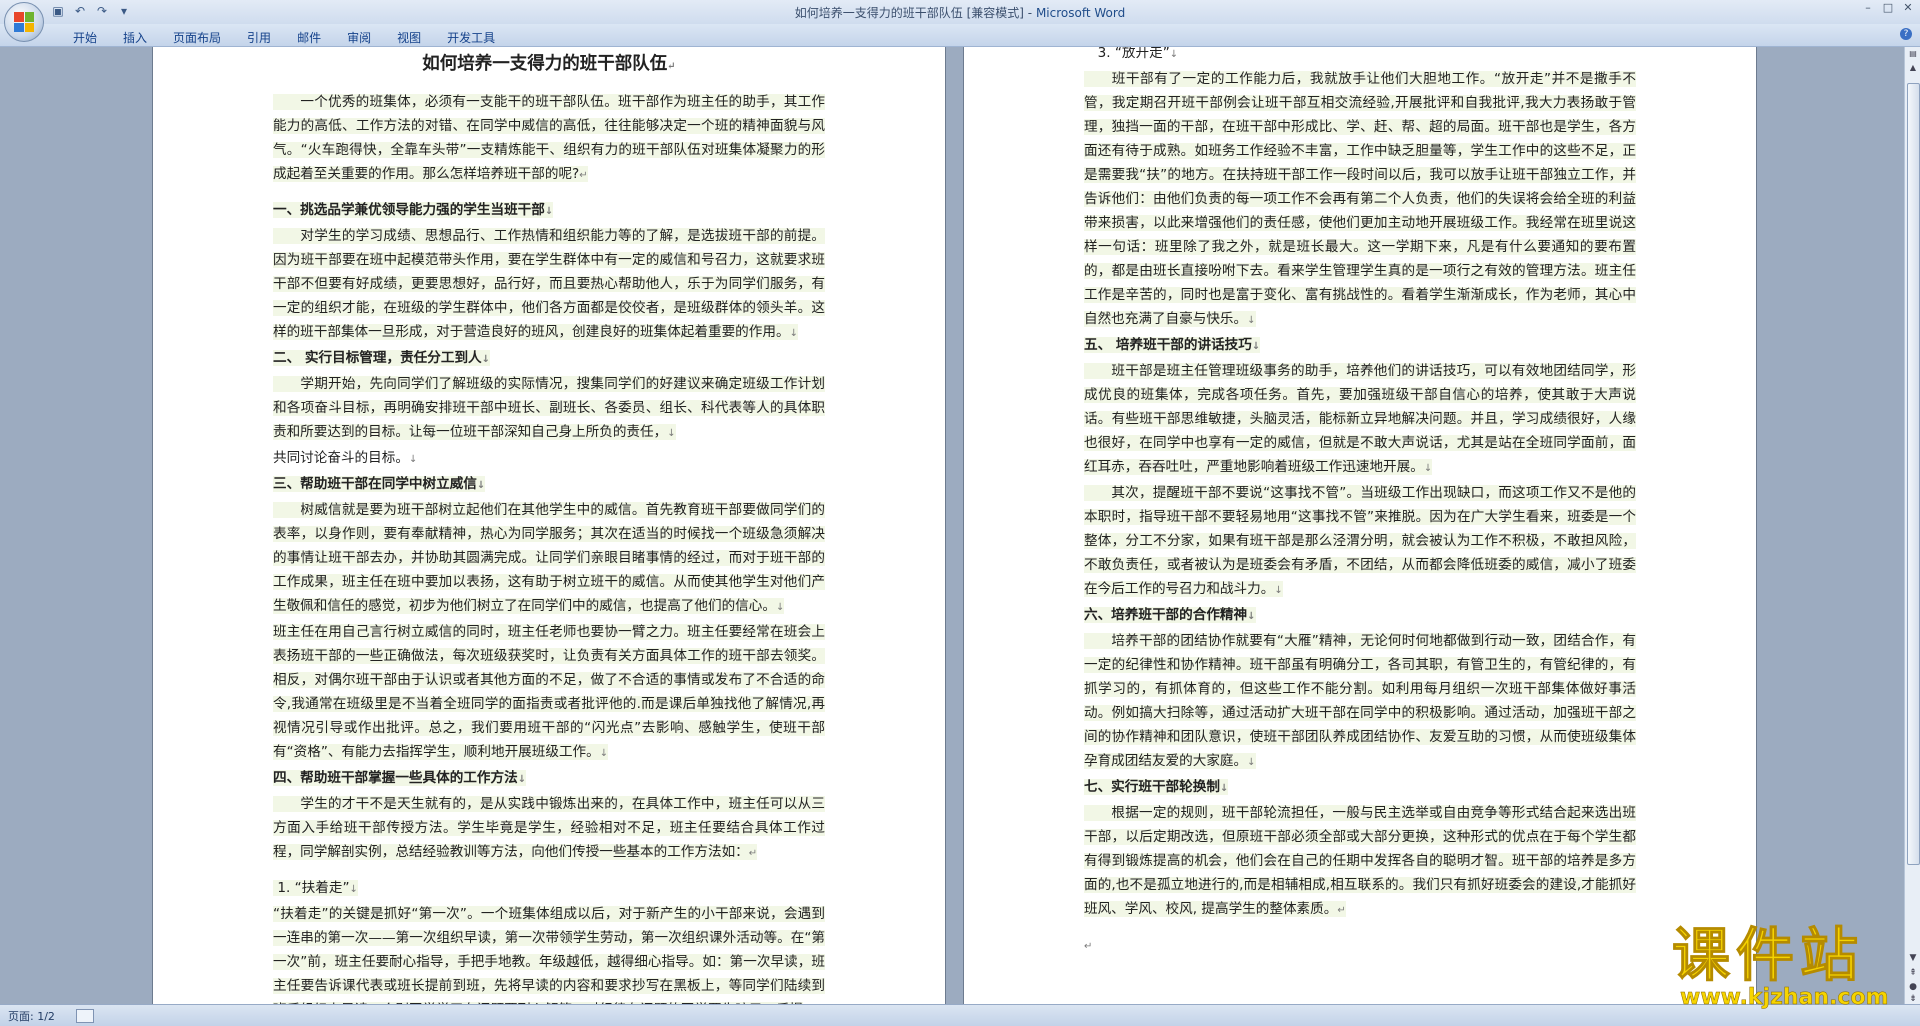 This screenshot has width=1920, height=1026. Describe the element at coordinates (1868, 8) in the screenshot. I see `minimize-icon: –` at that location.